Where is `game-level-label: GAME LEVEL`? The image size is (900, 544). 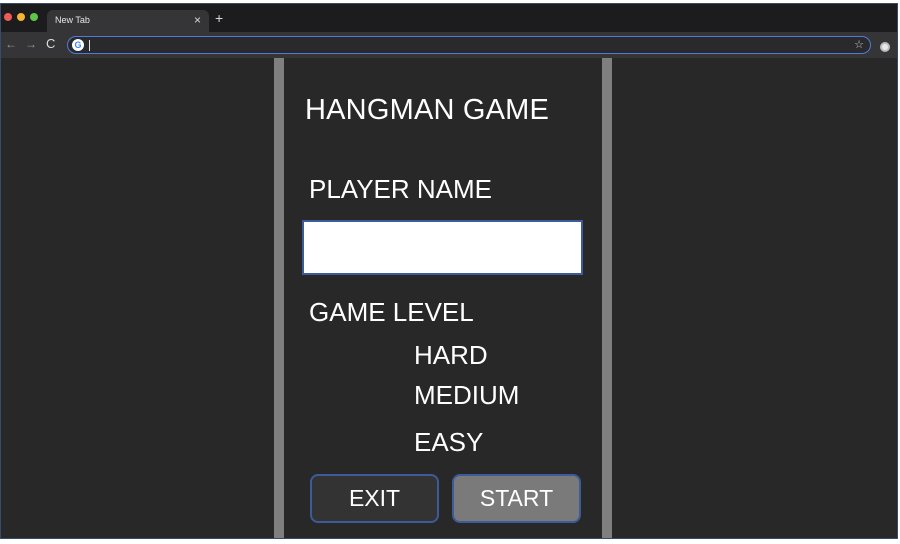 game-level-label: GAME LEVEL is located at coordinates (391, 312).